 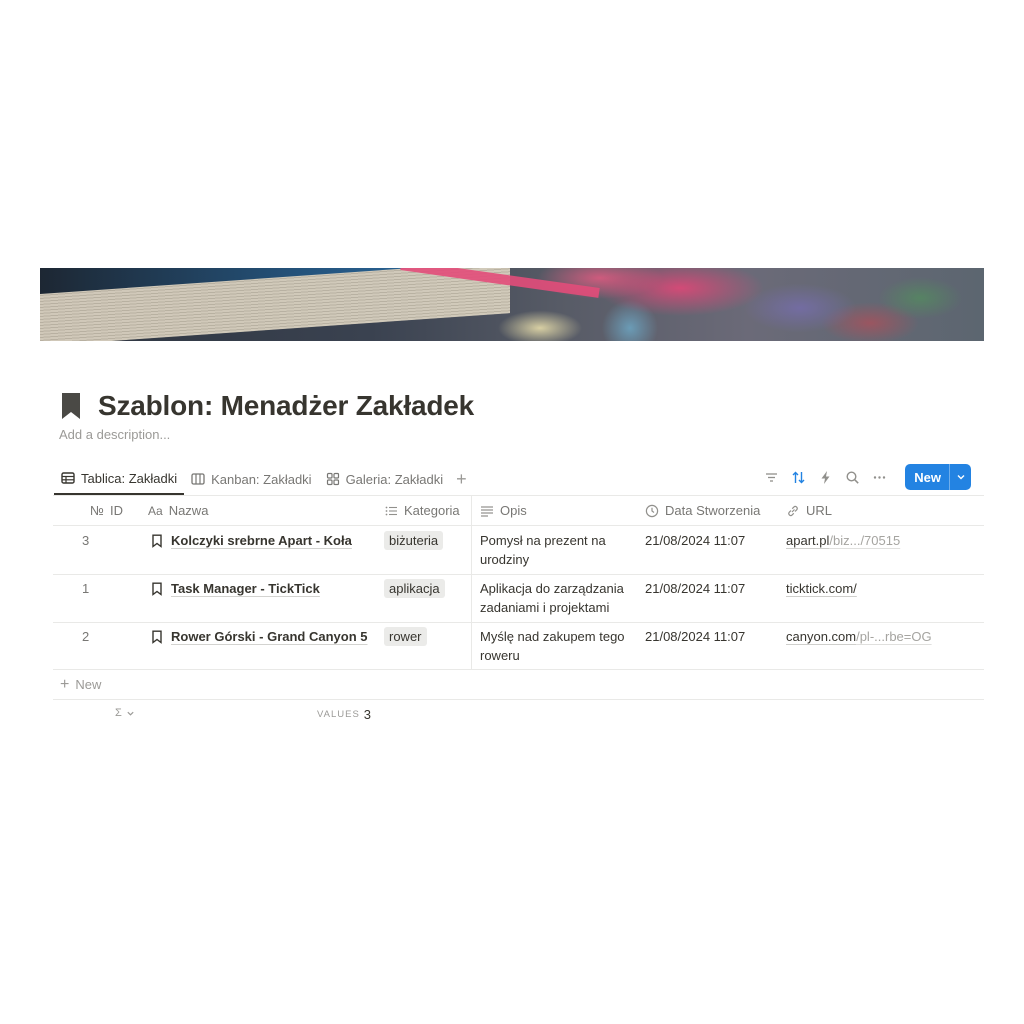 I want to click on text-lines-icon, so click(x=487, y=511).